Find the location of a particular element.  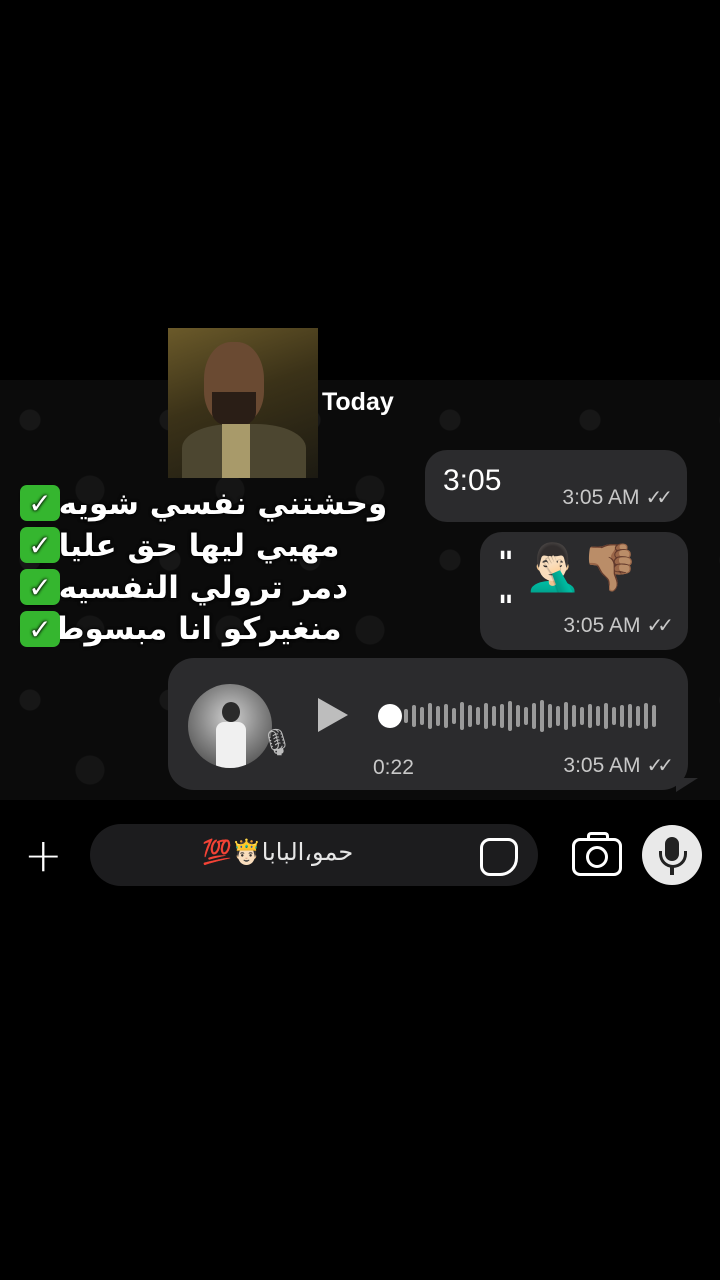

caption-text: مهيي ليها حق عليا👌🏽 is located at coordinates (180, 545).